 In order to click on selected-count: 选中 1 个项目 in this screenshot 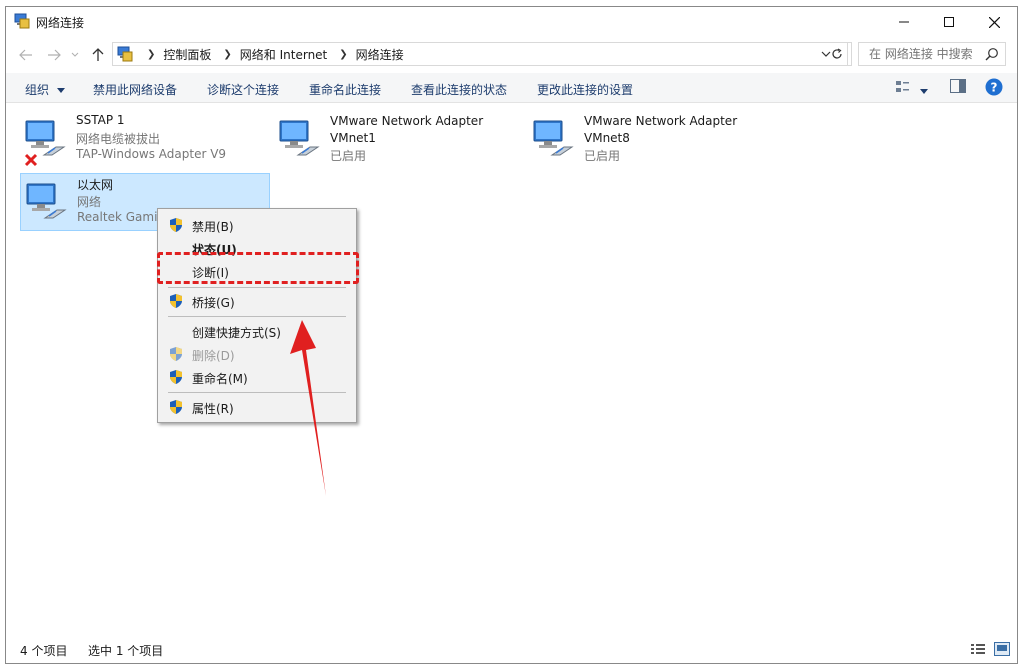, I will do `click(126, 651)`.